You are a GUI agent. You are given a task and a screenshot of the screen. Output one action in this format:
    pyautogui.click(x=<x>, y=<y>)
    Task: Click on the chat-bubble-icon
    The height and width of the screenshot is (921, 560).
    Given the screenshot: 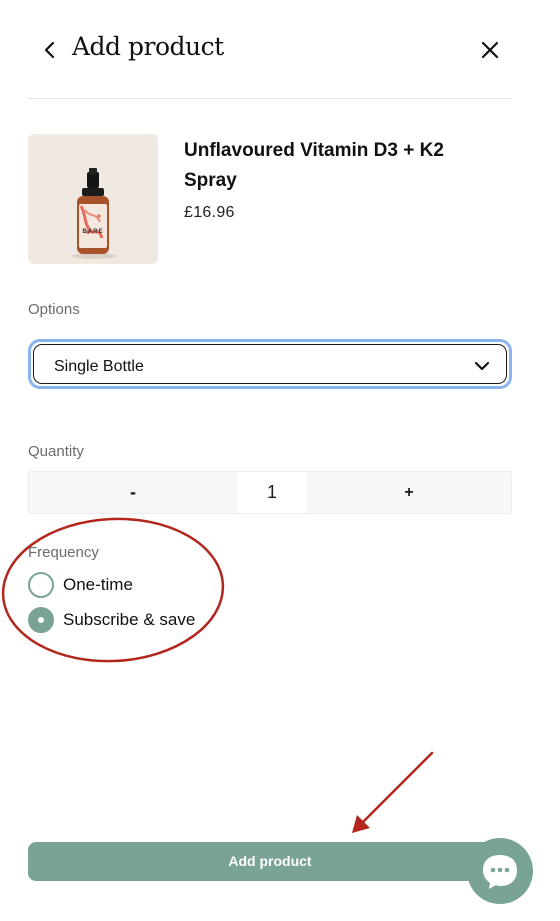 What is the action you would take?
    pyautogui.click(x=500, y=872)
    